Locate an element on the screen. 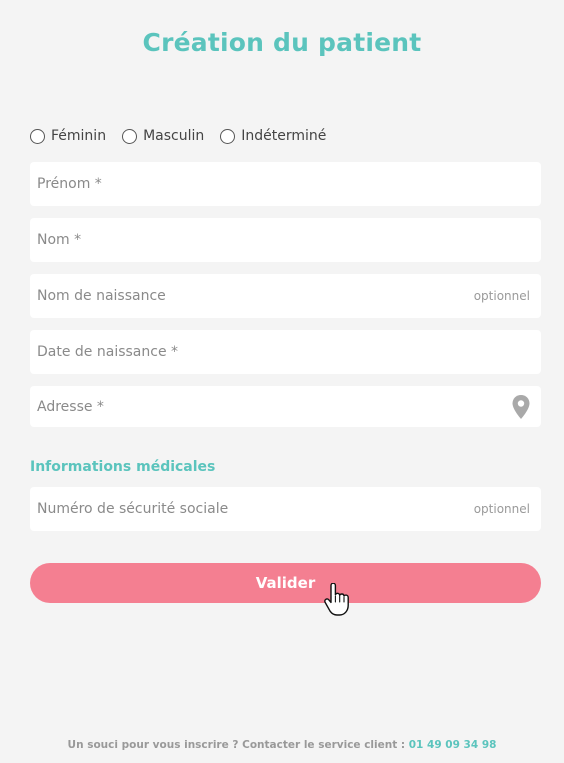 The width and height of the screenshot is (564, 763). address-field: Adresse * is located at coordinates (285, 406).